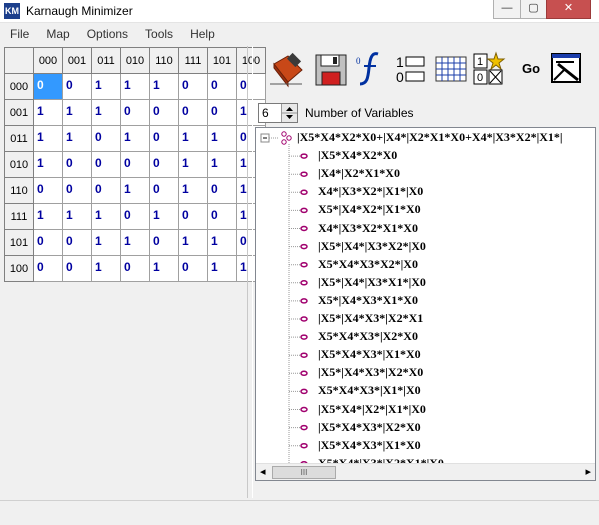 This screenshot has height=525, width=599. Describe the element at coordinates (370, 372) in the screenshot. I see `tree-term-node: |X5*|X4*X3*|X2*X0` at that location.